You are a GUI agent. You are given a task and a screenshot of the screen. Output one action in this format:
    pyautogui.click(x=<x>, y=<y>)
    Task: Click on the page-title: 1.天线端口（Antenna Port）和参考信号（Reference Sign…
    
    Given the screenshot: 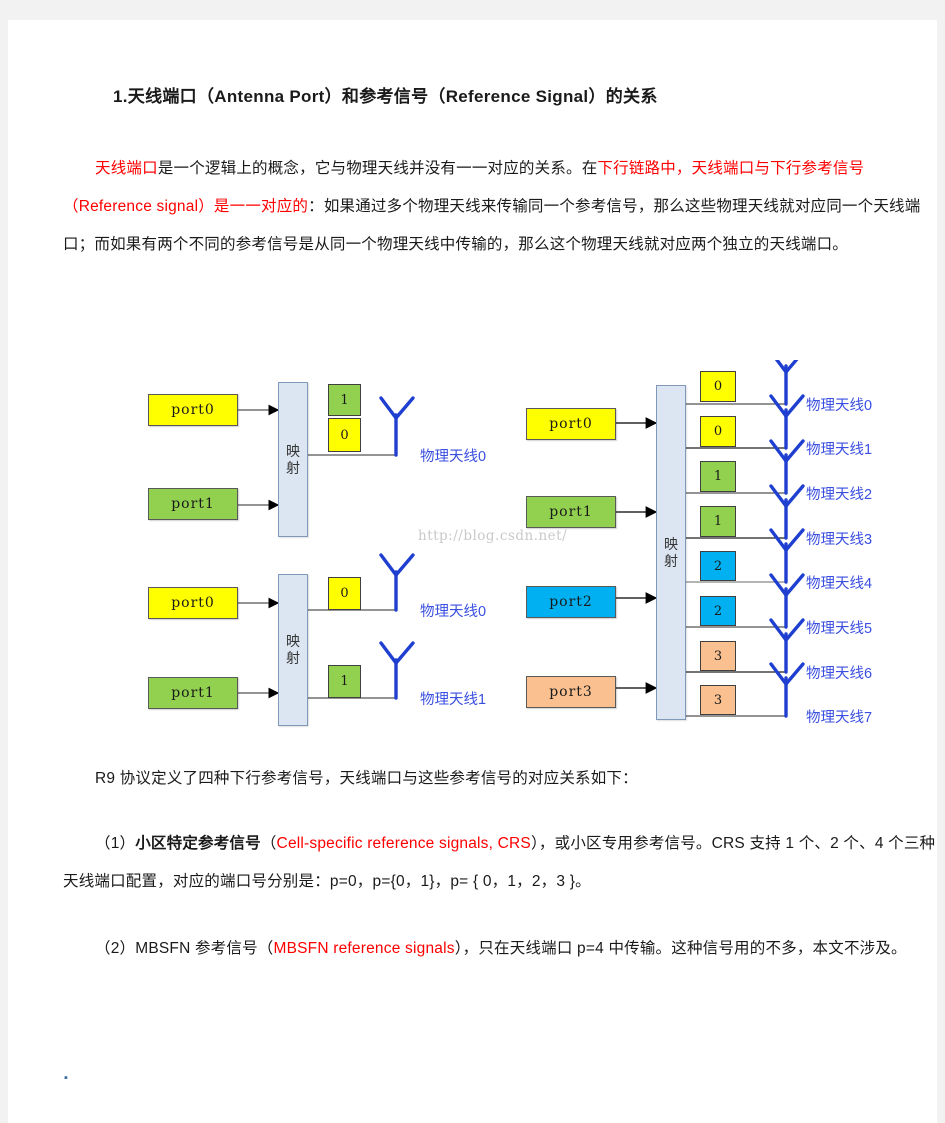 What is the action you would take?
    pyautogui.click(x=385, y=96)
    